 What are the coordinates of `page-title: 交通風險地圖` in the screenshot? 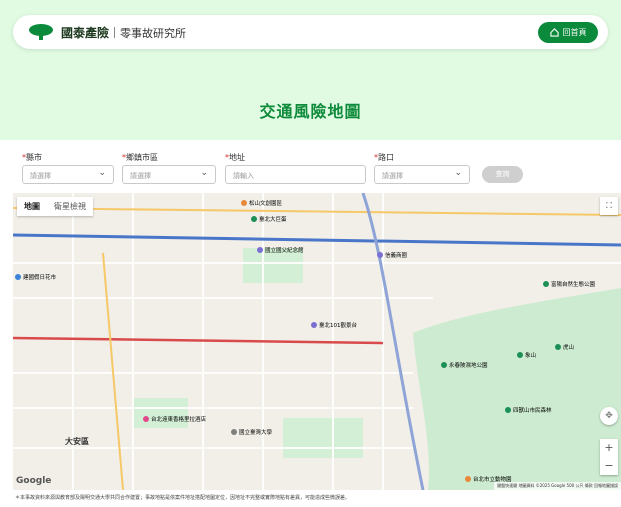 It's located at (310, 111).